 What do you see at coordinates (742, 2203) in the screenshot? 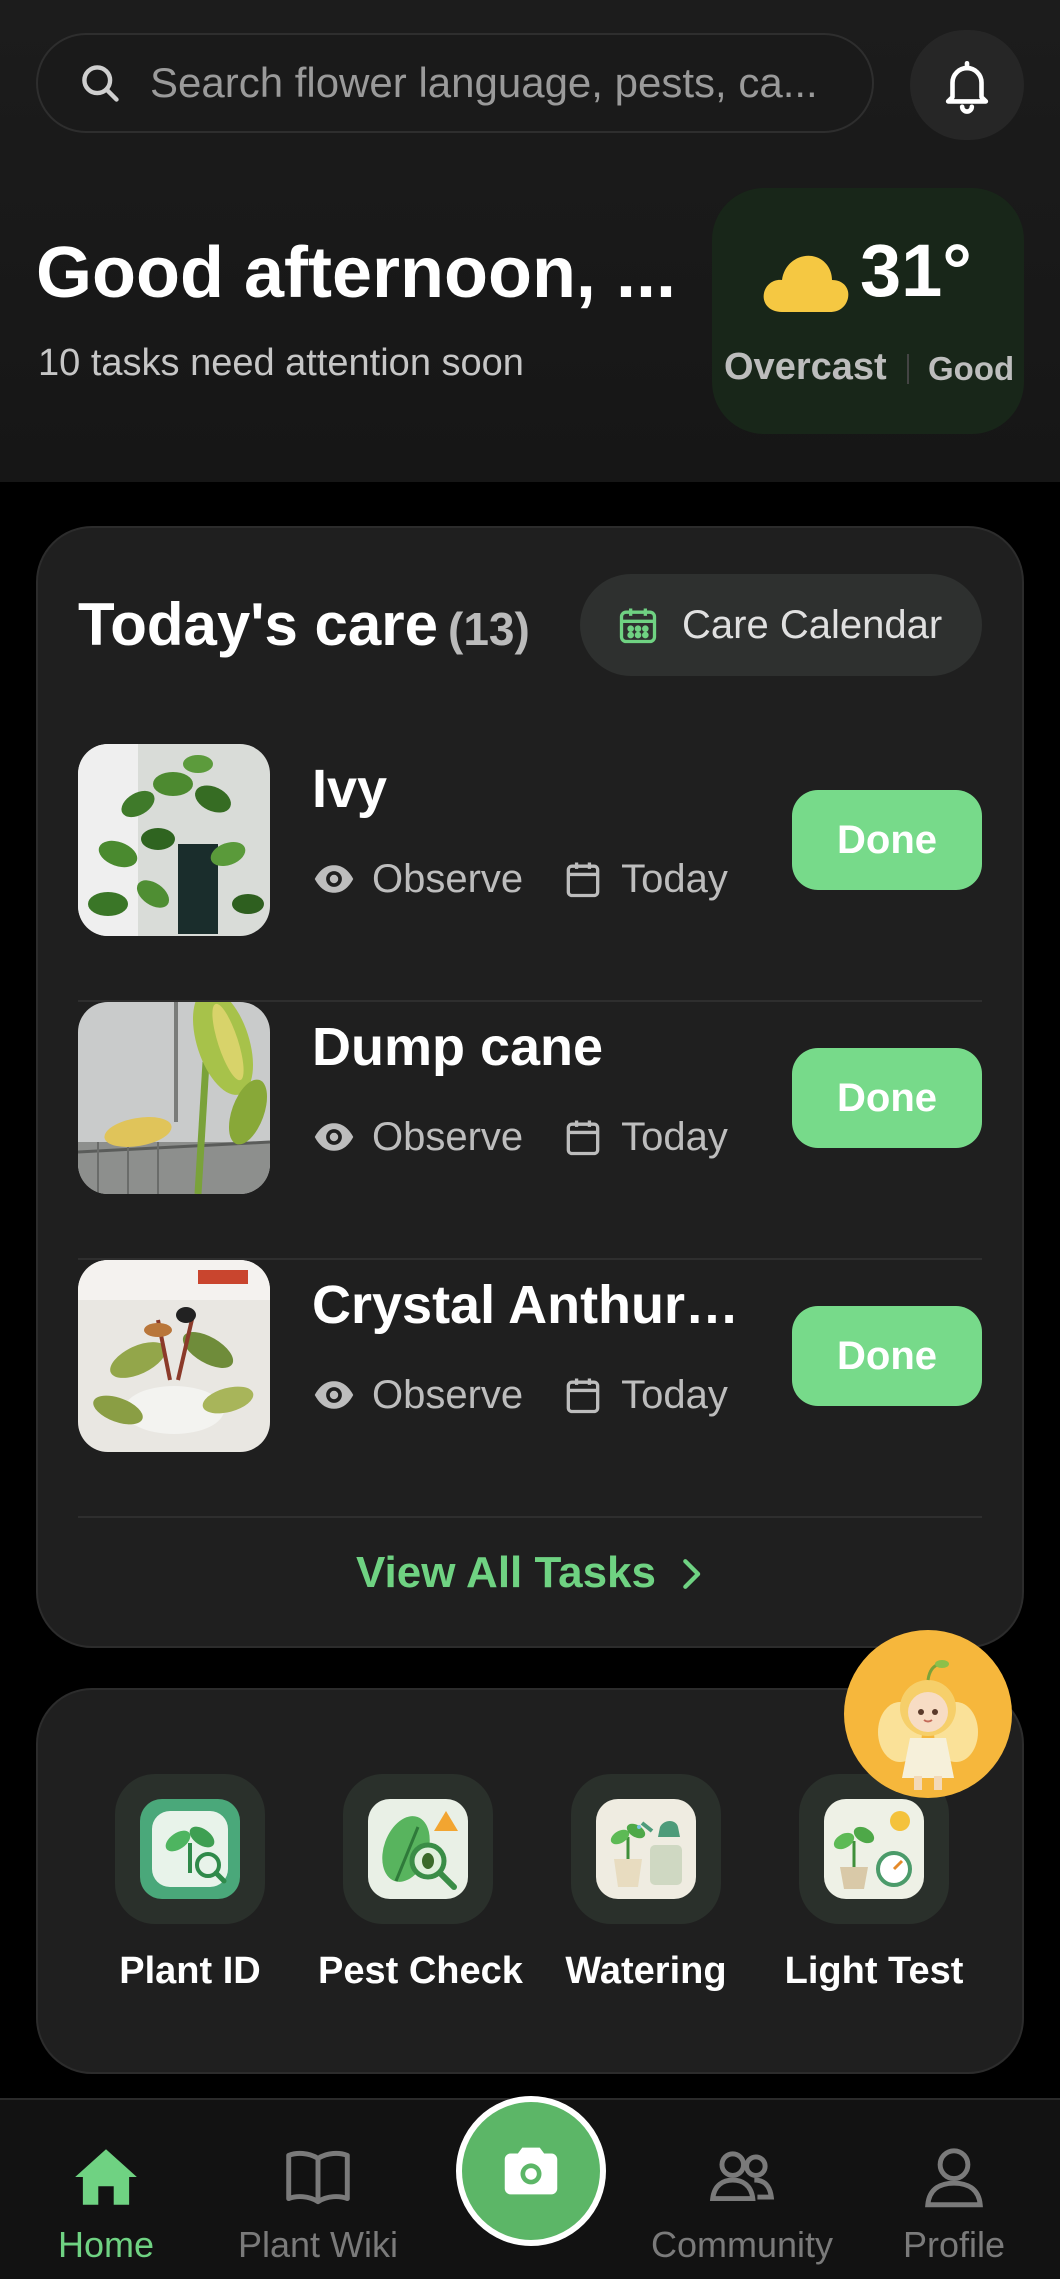
I see `nav-community: Community` at bounding box center [742, 2203].